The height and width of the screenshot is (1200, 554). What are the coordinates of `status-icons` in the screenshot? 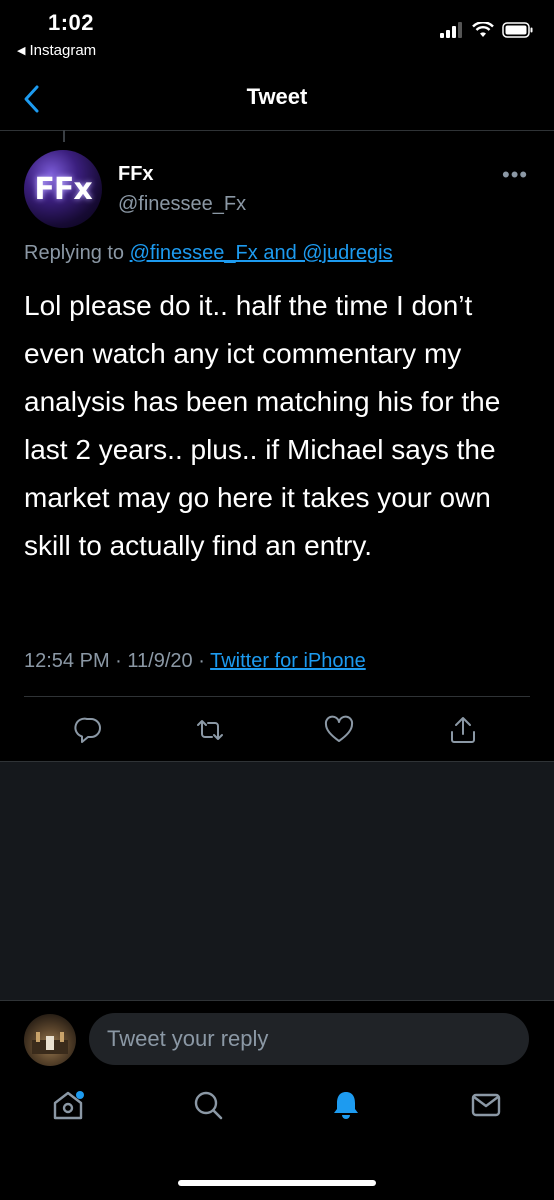 It's located at (487, 30).